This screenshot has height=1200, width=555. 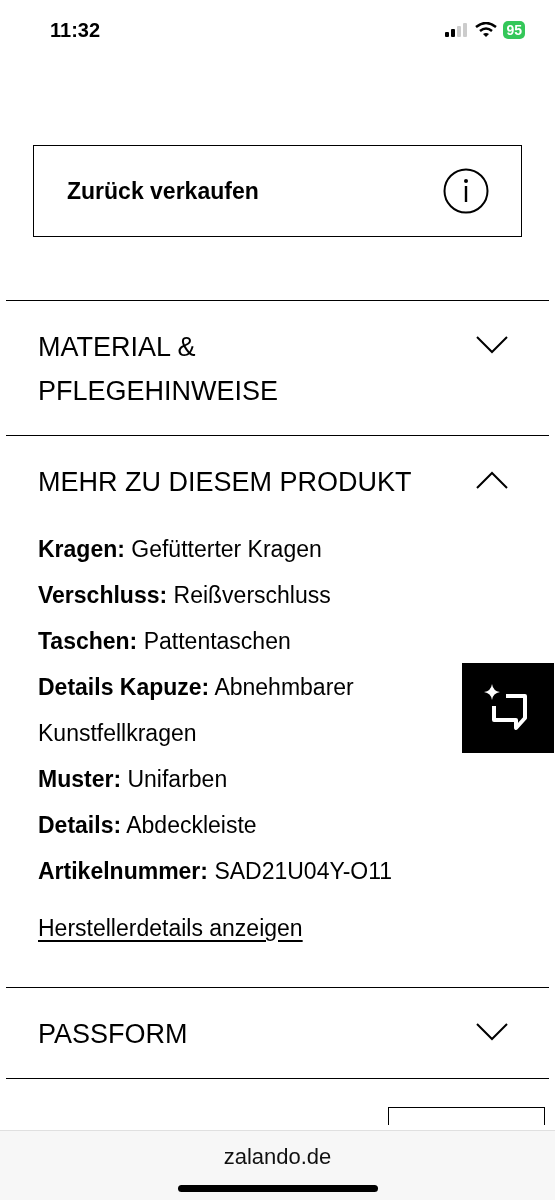 What do you see at coordinates (165, 641) in the screenshot?
I see `detail-text: Taschen: Pattentaschen` at bounding box center [165, 641].